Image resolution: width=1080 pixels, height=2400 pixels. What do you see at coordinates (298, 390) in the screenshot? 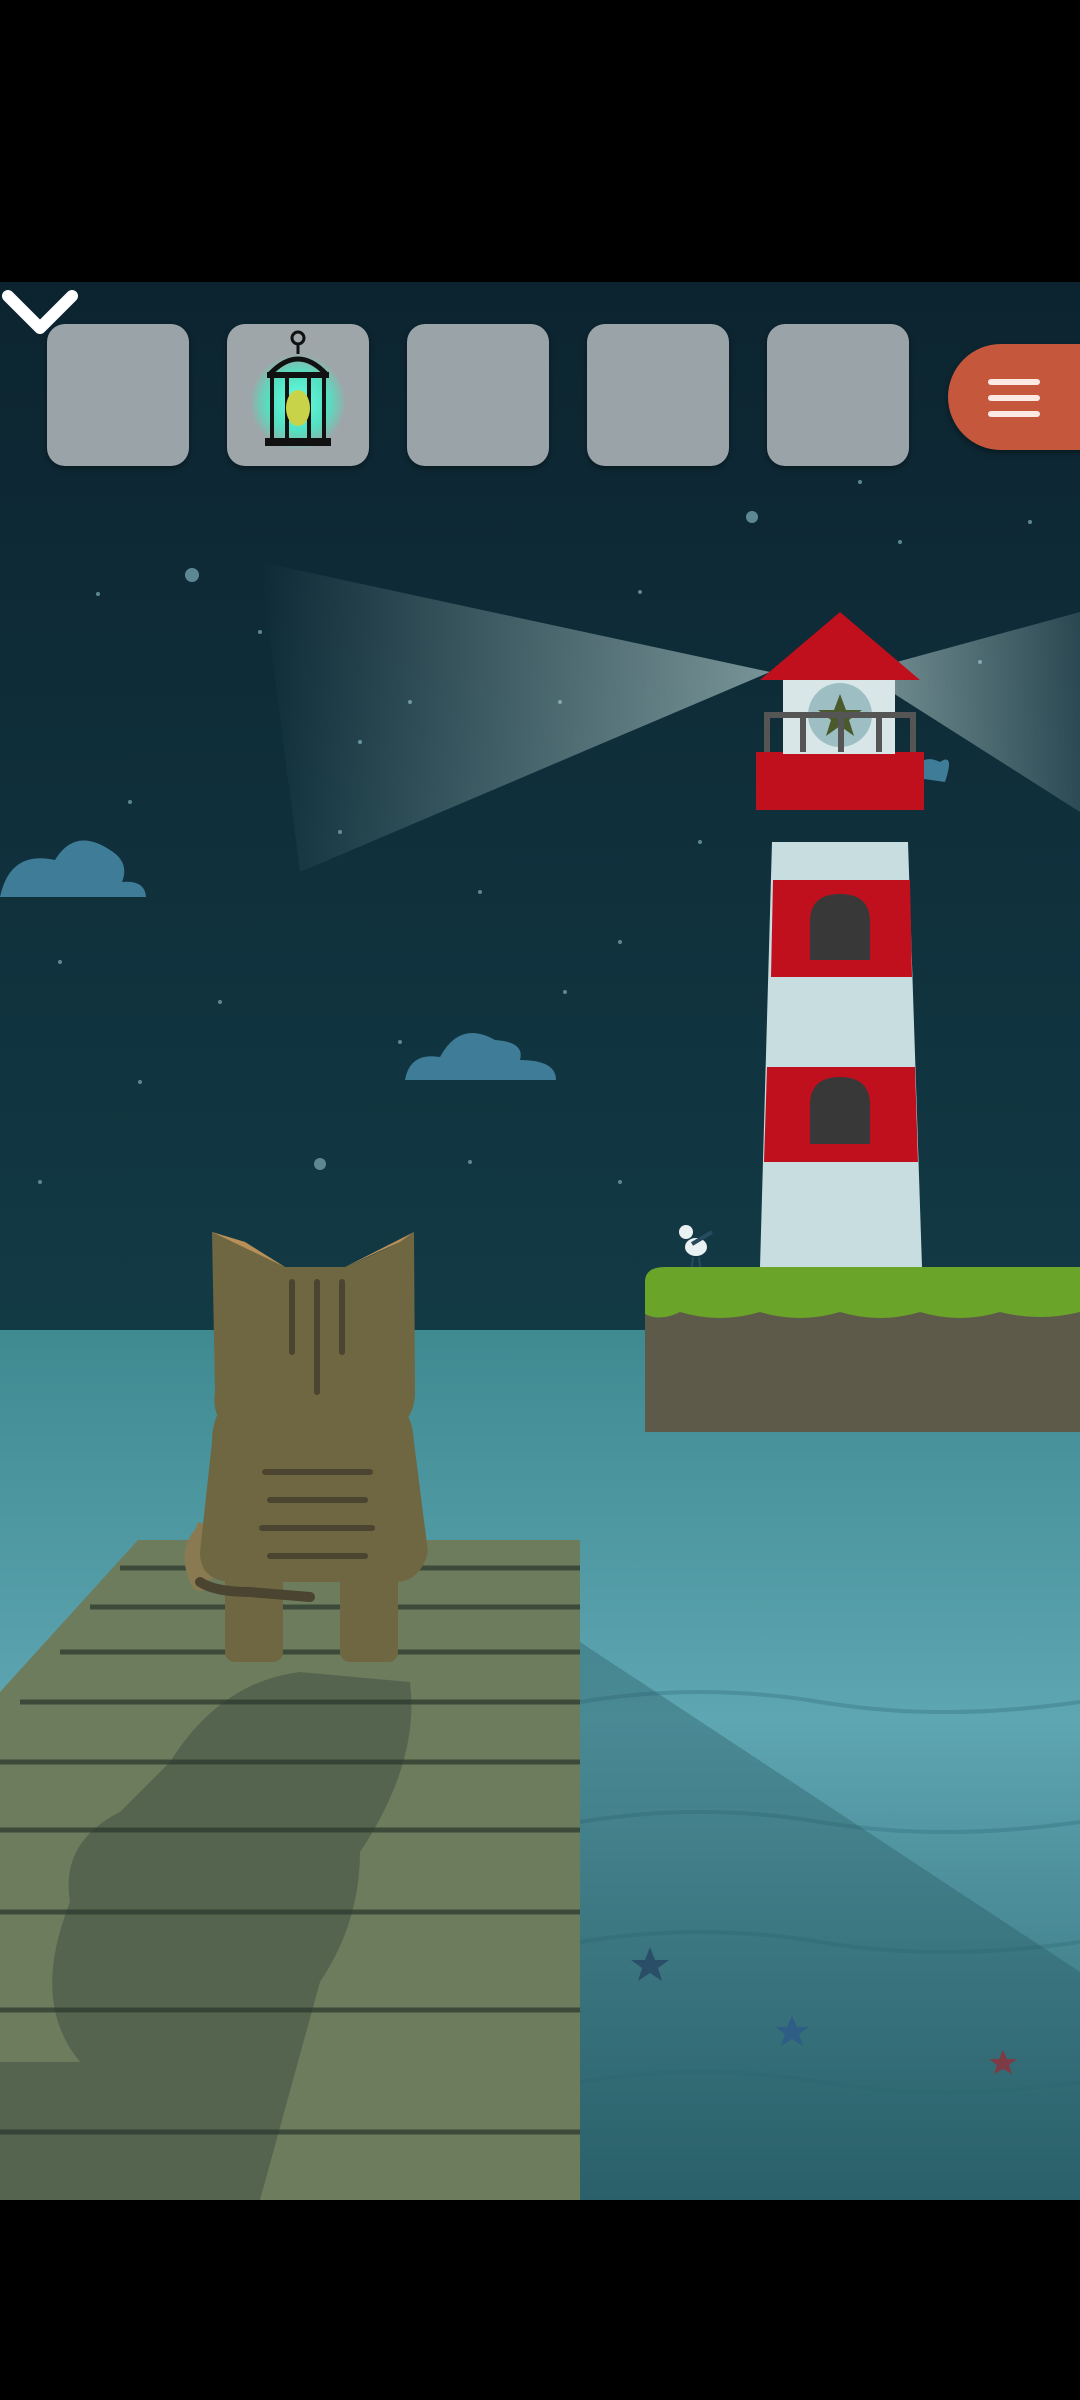
I see `lantern-icon` at bounding box center [298, 390].